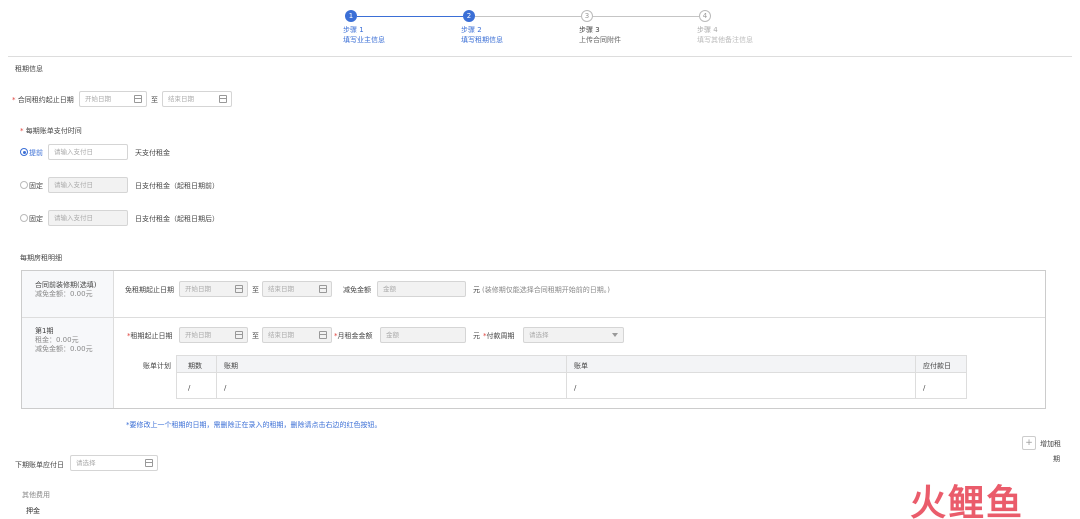 The width and height of the screenshot is (1080, 519). I want to click on step-4-circle: 4, so click(705, 16).